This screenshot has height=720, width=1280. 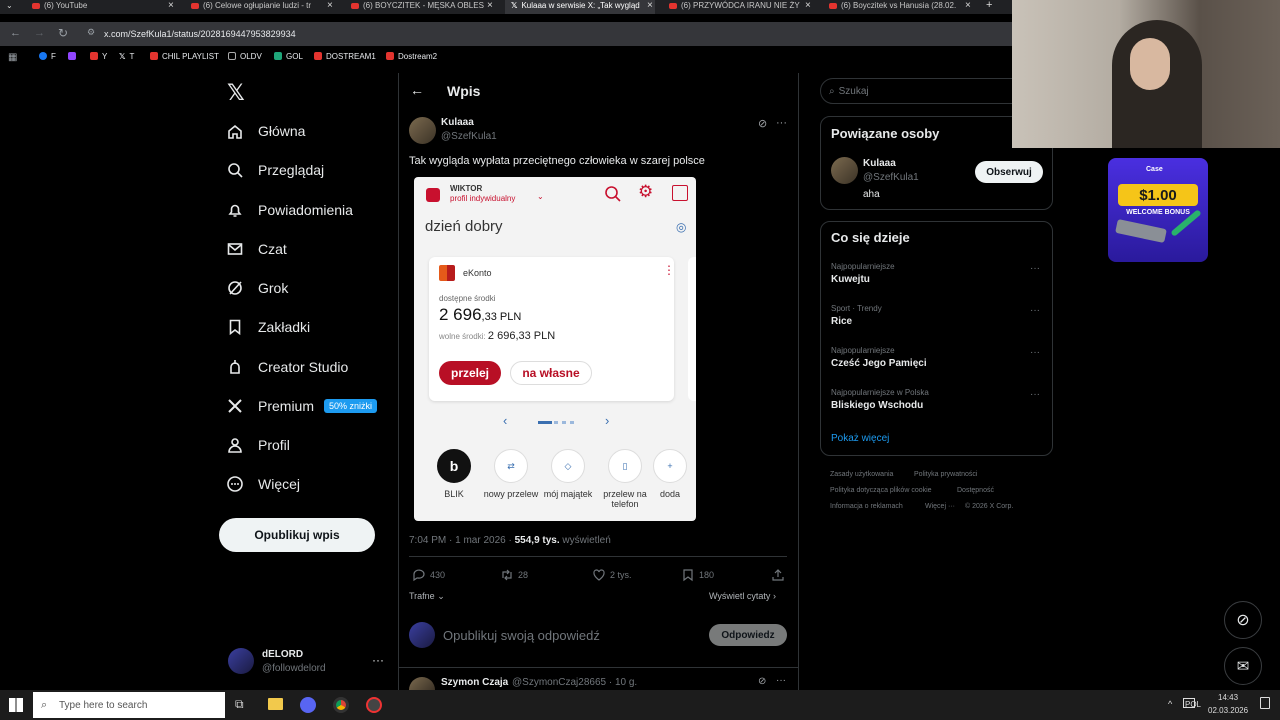 What do you see at coordinates (989, 7) in the screenshot?
I see `new-tab-button: +` at bounding box center [989, 7].